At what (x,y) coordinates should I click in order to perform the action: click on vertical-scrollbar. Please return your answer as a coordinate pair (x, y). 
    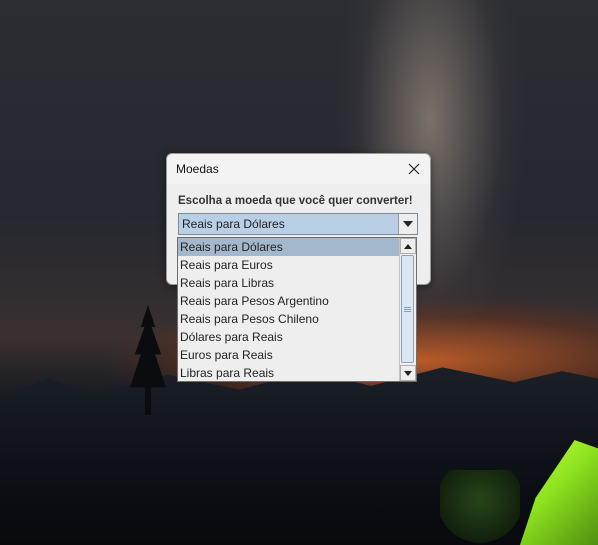
    Looking at the image, I should click on (407, 309).